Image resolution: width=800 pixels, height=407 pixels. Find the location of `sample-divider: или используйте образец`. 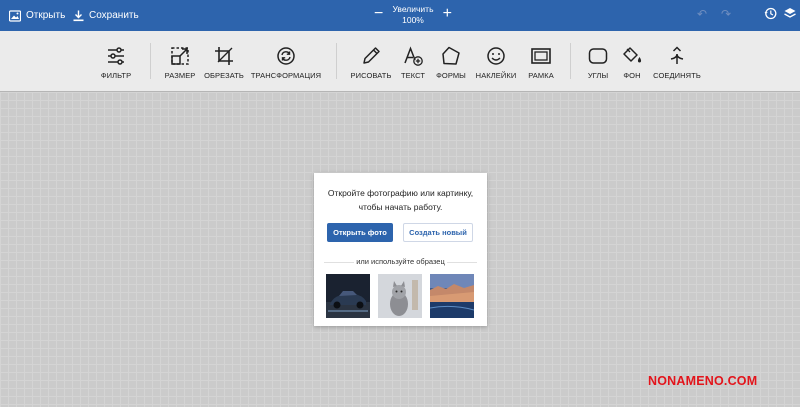

sample-divider: или используйте образец is located at coordinates (400, 262).